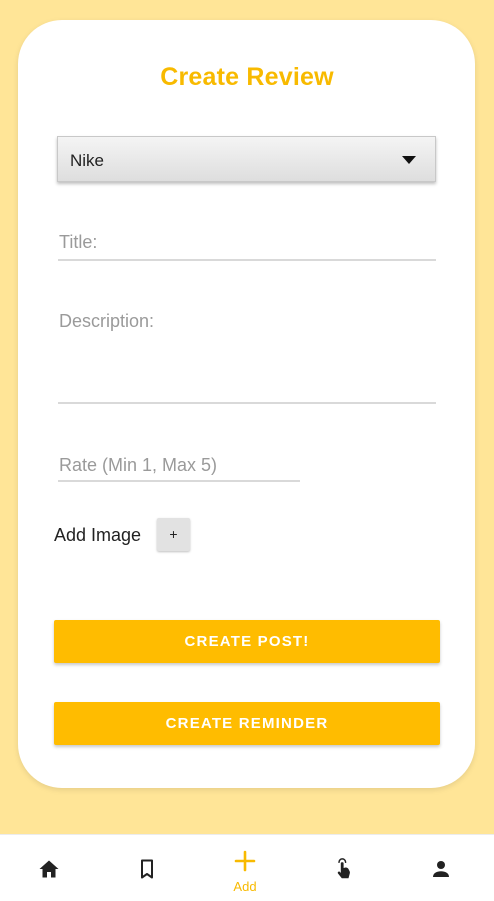  Describe the element at coordinates (247, 354) in the screenshot. I see `description-input: Description:` at that location.